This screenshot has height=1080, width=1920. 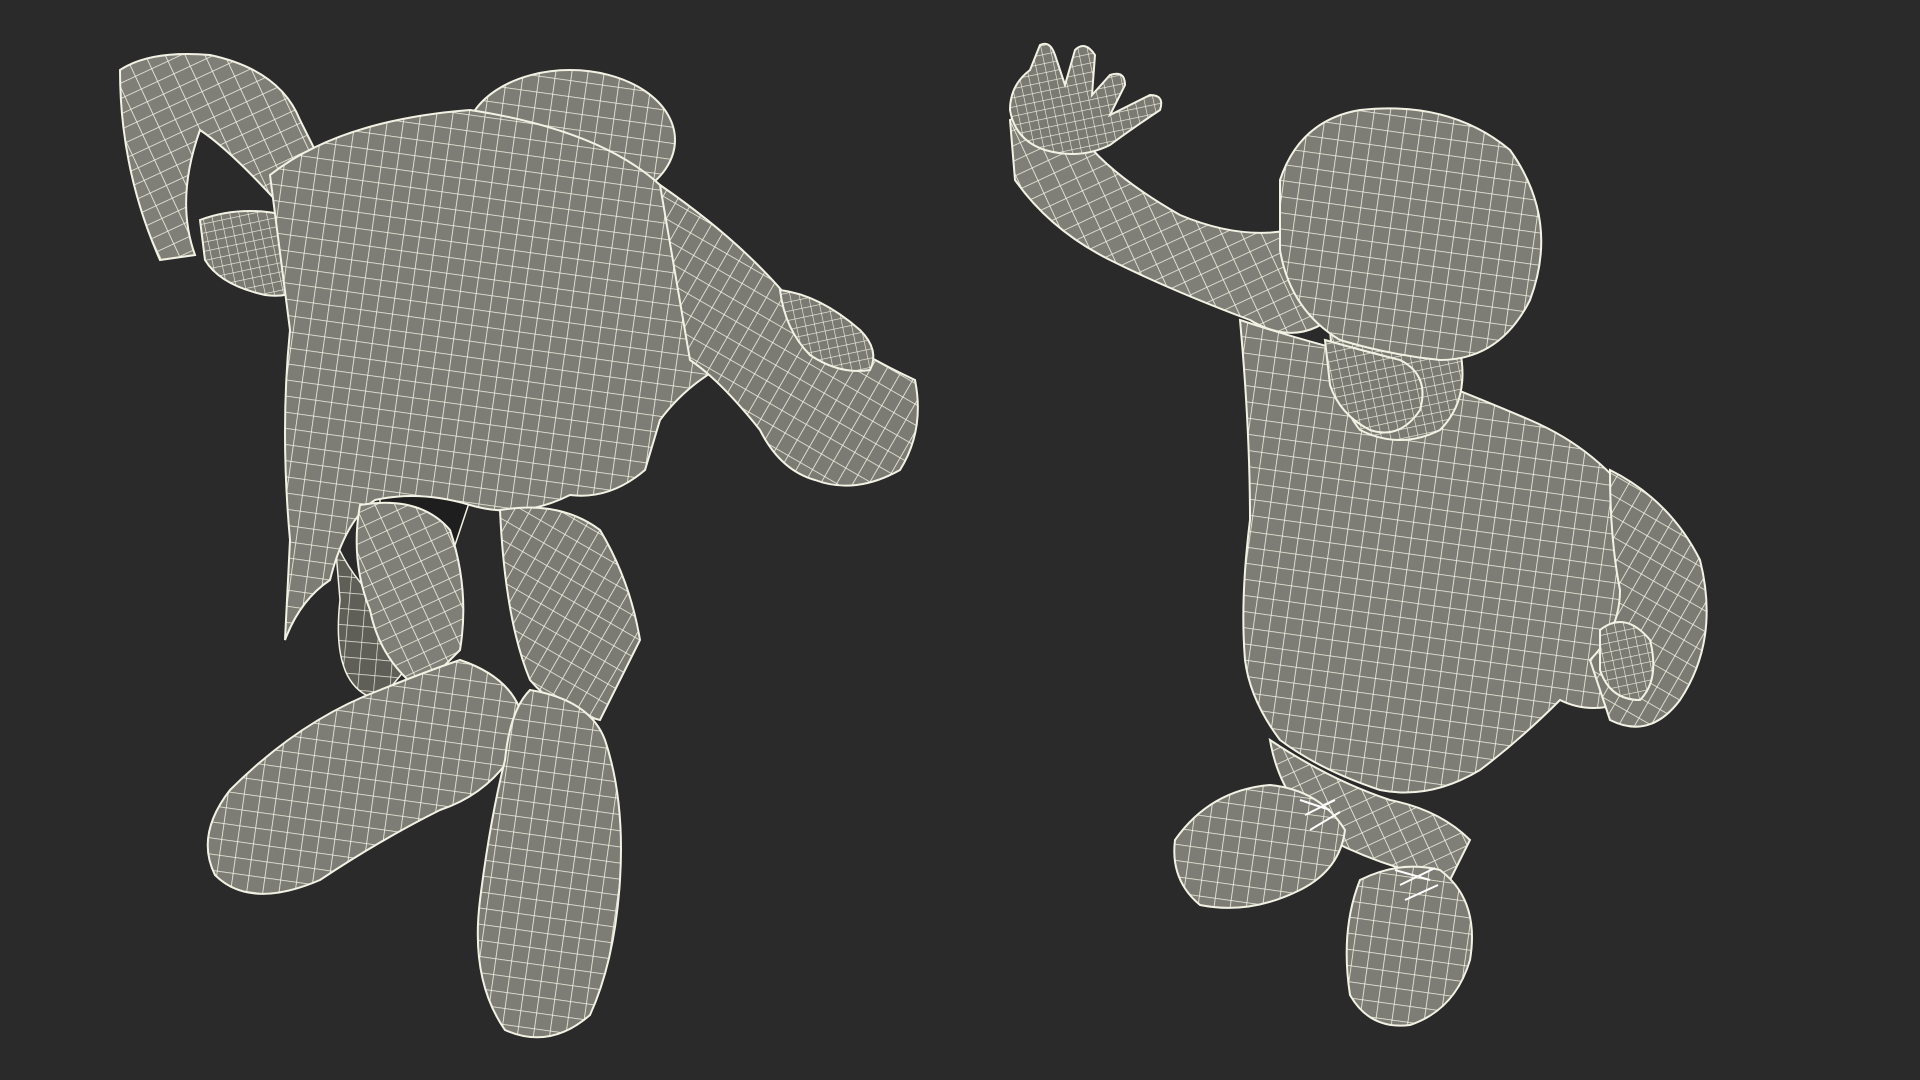 I want to click on right-leg, so click(x=570, y=614).